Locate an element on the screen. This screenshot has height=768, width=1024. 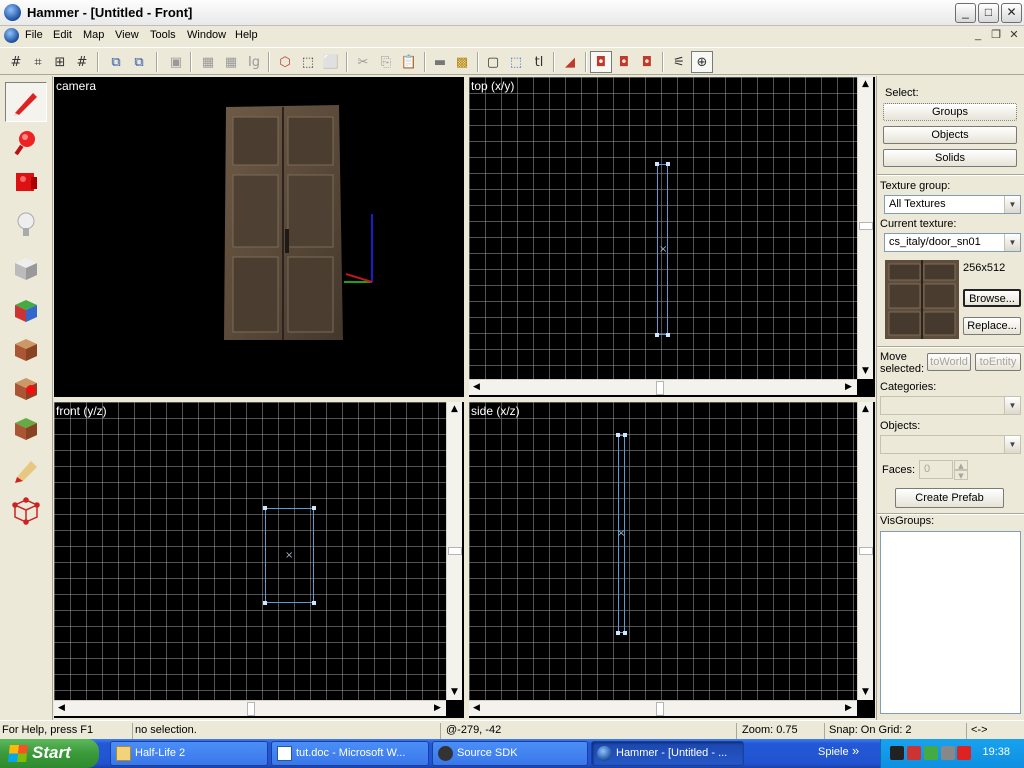
tl-icon: tl is located at coordinates (539, 62).